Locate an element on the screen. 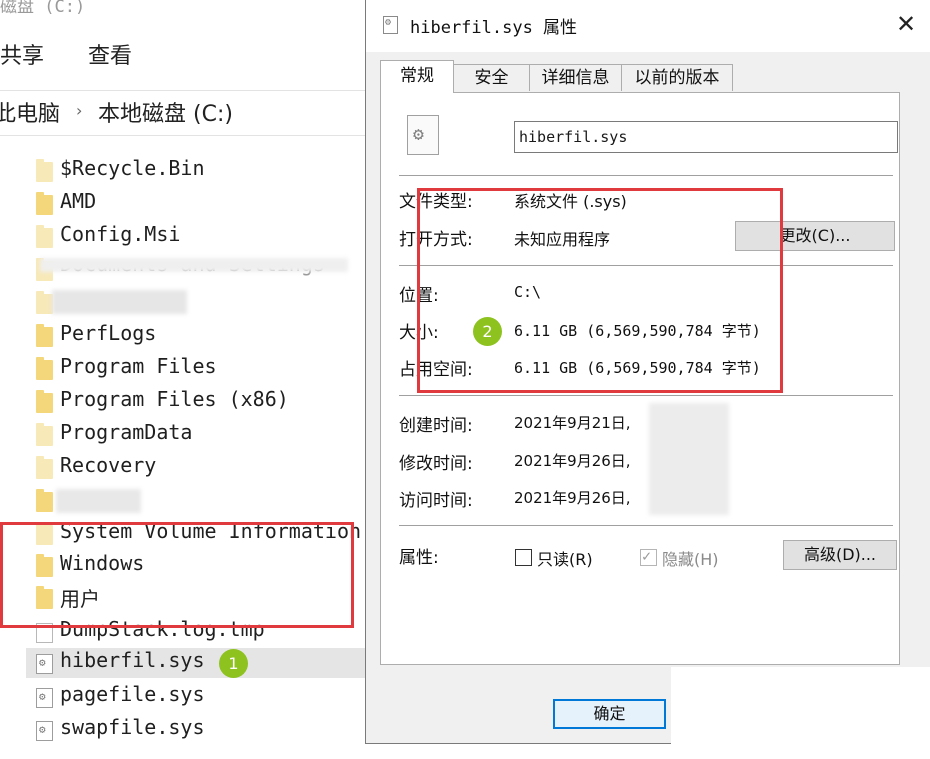 Image resolution: width=930 pixels, height=759 pixels. highlight-box-size-info is located at coordinates (600, 290).